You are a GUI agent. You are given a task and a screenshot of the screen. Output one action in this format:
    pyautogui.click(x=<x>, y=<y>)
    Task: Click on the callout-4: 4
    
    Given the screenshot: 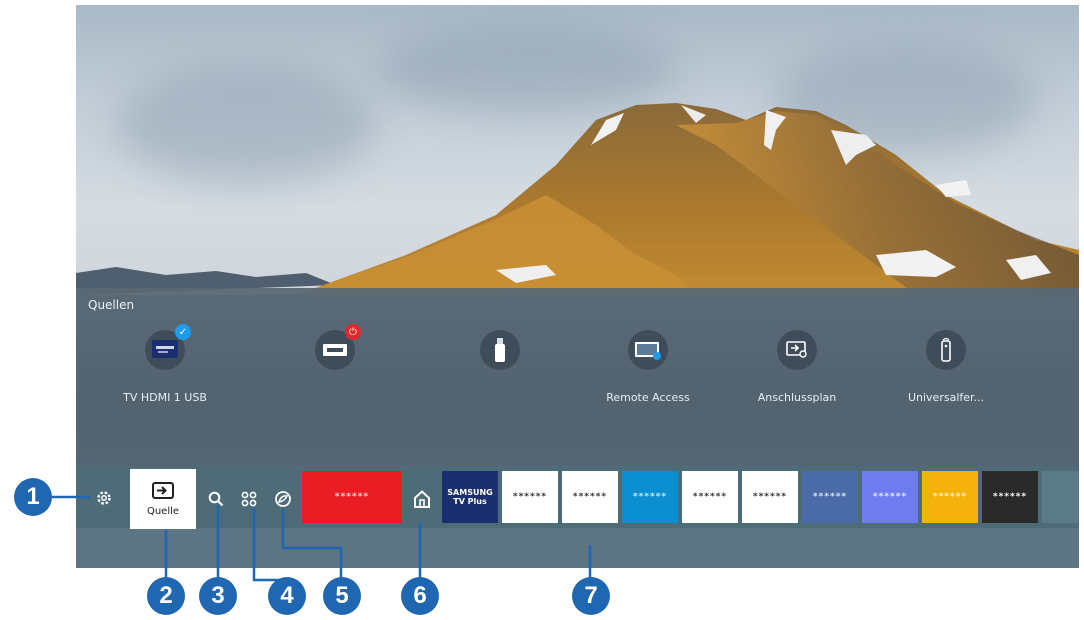 What is the action you would take?
    pyautogui.click(x=287, y=596)
    